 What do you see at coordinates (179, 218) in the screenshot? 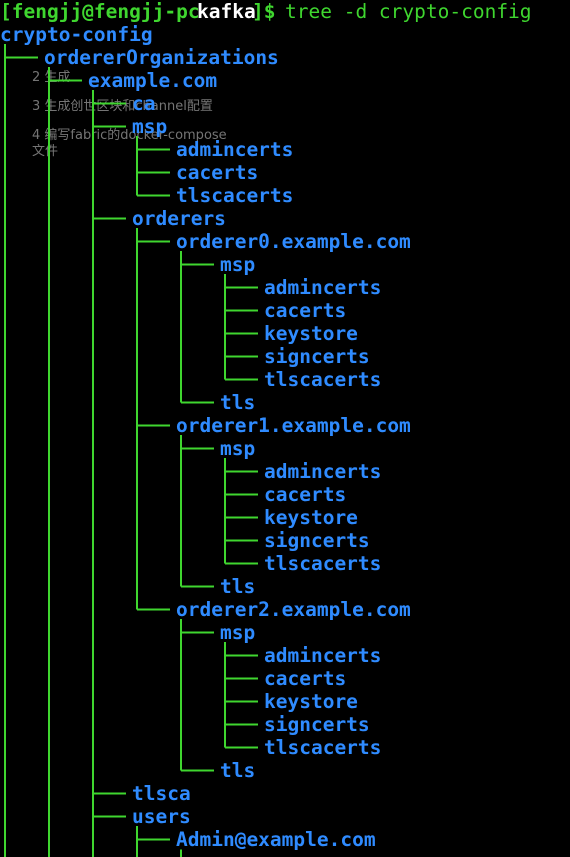
I see `directory-name: orderers` at bounding box center [179, 218].